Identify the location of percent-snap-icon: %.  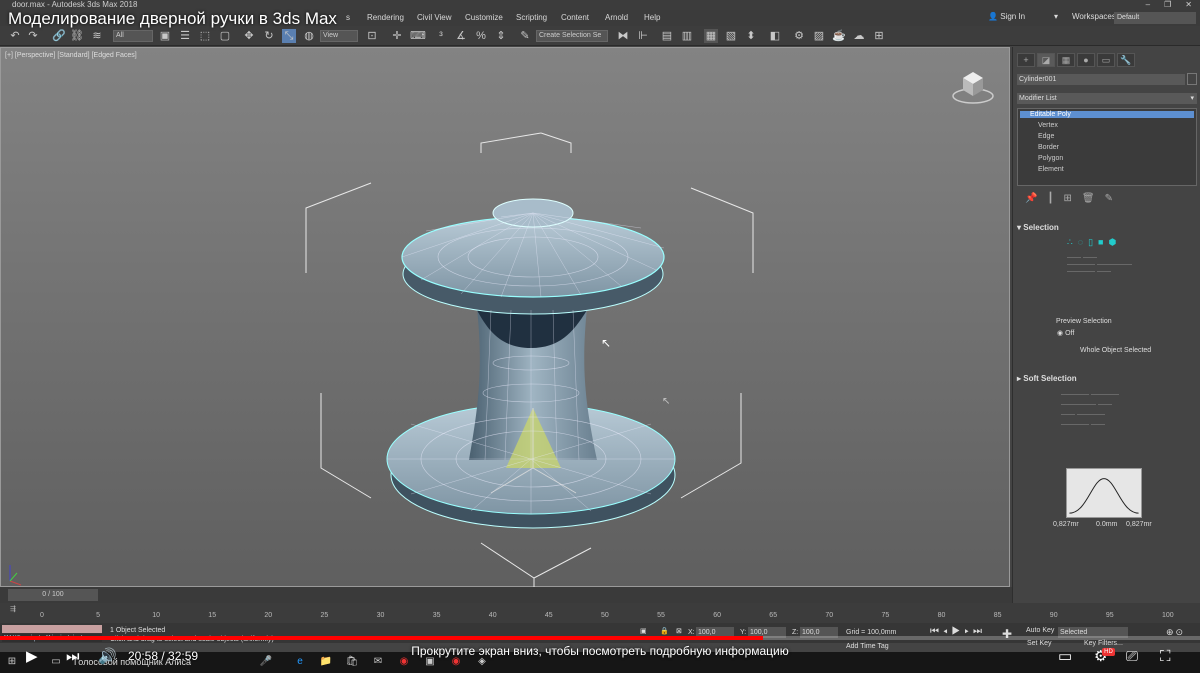
(481, 36).